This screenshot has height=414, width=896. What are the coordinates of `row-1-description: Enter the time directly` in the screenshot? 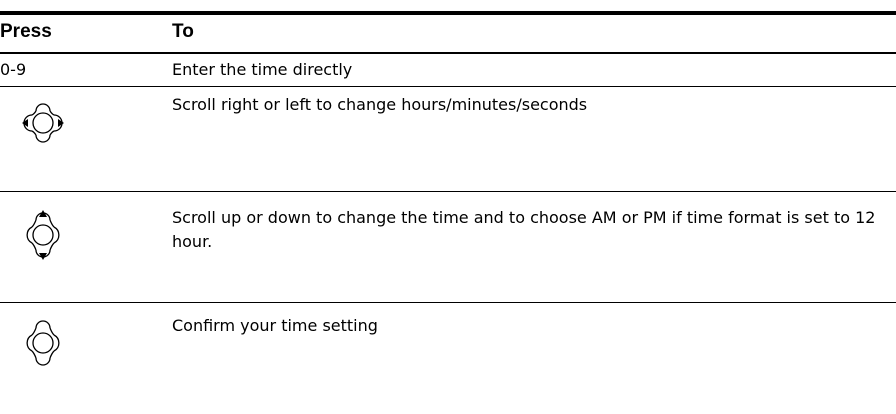 It's located at (262, 69).